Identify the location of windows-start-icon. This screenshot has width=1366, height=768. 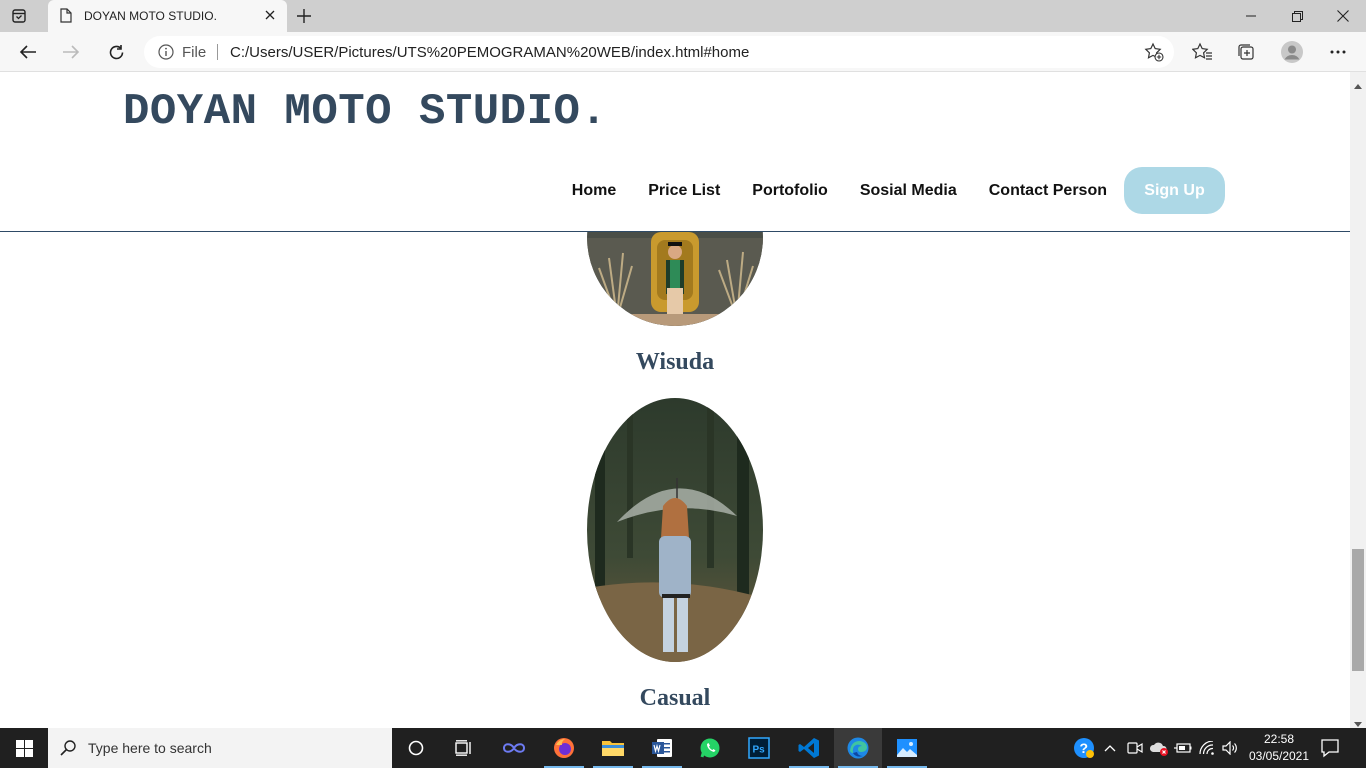
(24, 748).